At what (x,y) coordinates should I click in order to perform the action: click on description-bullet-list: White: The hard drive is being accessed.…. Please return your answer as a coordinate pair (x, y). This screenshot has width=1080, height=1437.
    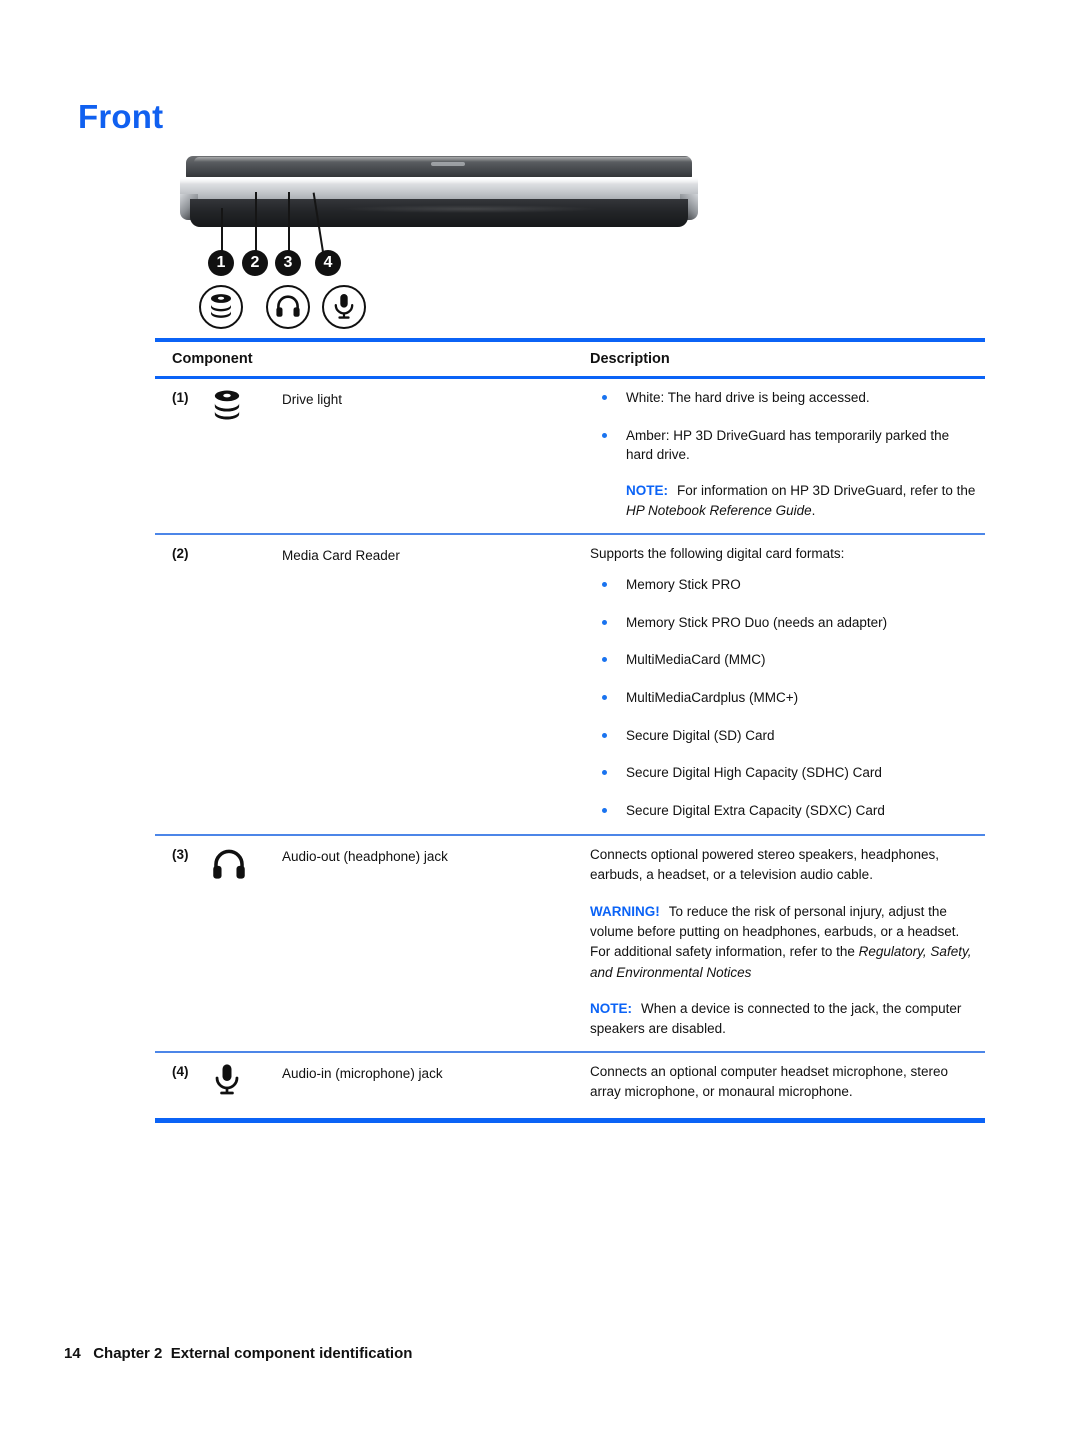
    Looking at the image, I should click on (783, 426).